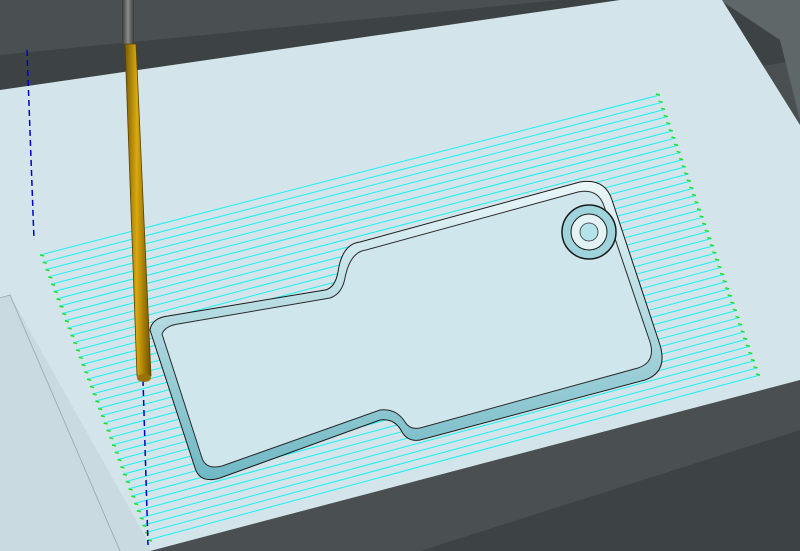  Describe the element at coordinates (589, 232) in the screenshot. I see `camera-hole-center` at that location.